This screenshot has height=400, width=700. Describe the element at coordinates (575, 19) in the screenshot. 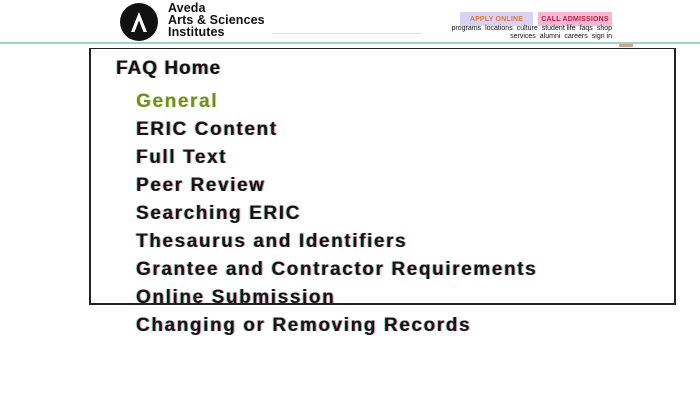

I see `call-admissions-button: CALL ADMISSIONS` at that location.